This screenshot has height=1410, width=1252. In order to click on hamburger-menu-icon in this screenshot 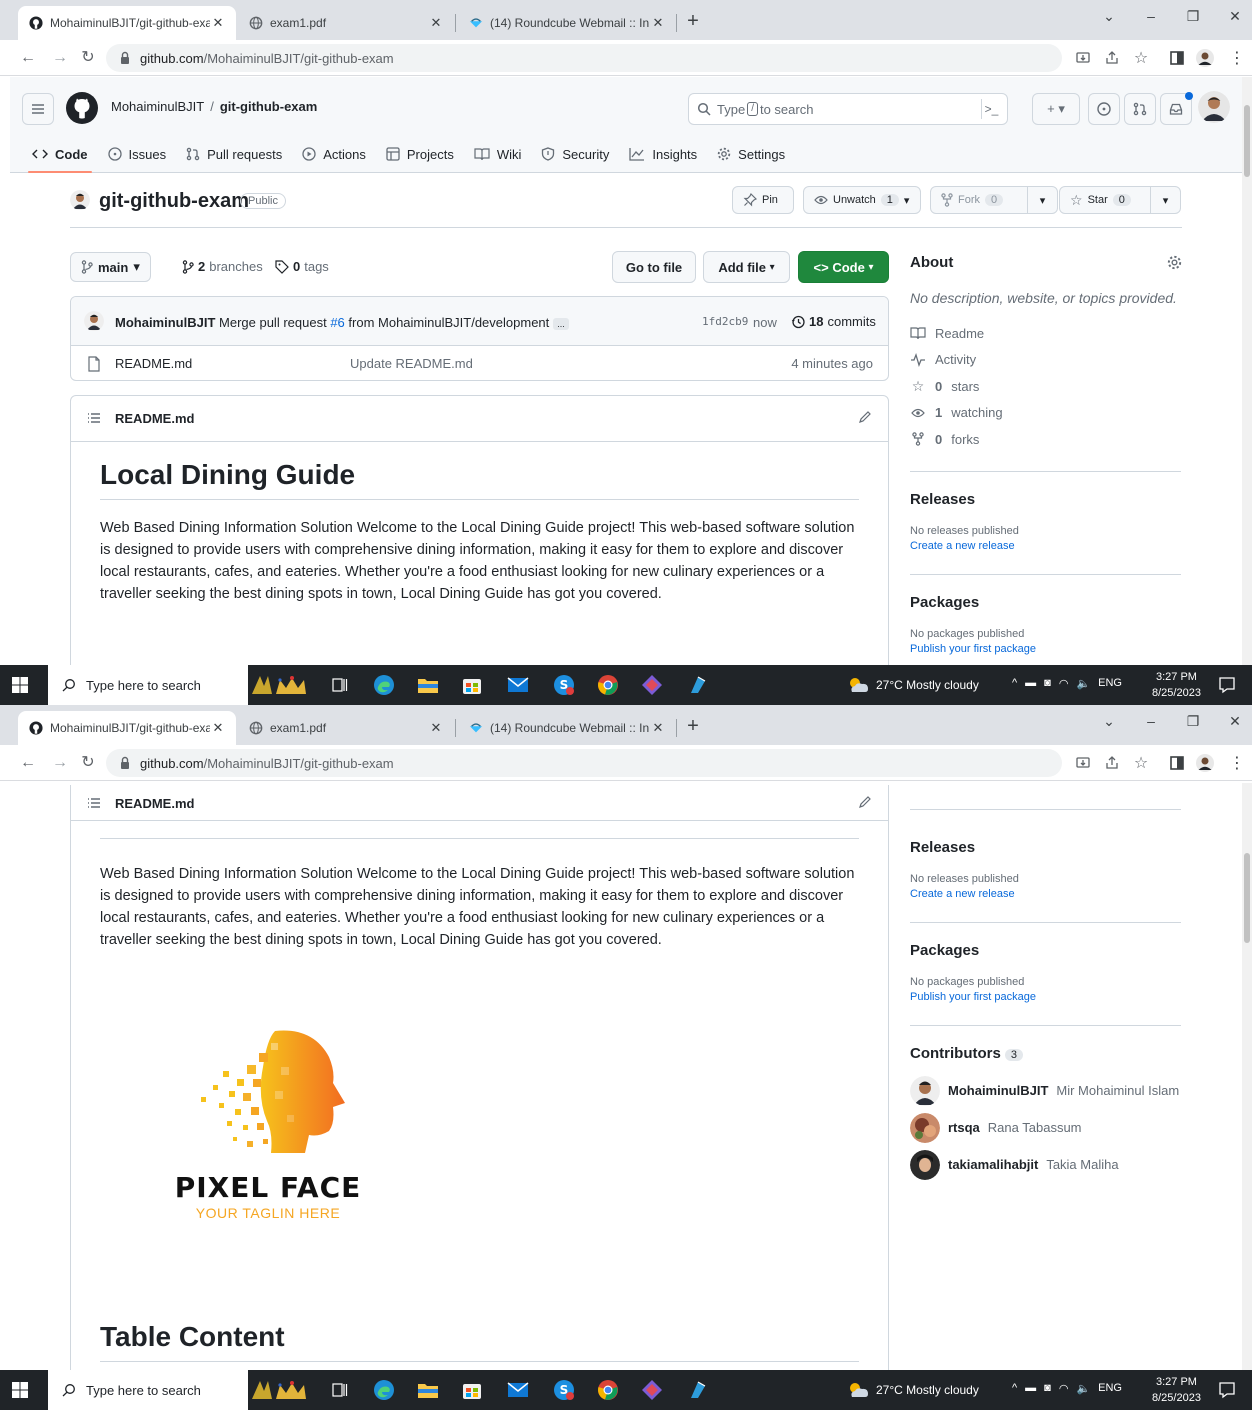, I will do `click(38, 109)`.